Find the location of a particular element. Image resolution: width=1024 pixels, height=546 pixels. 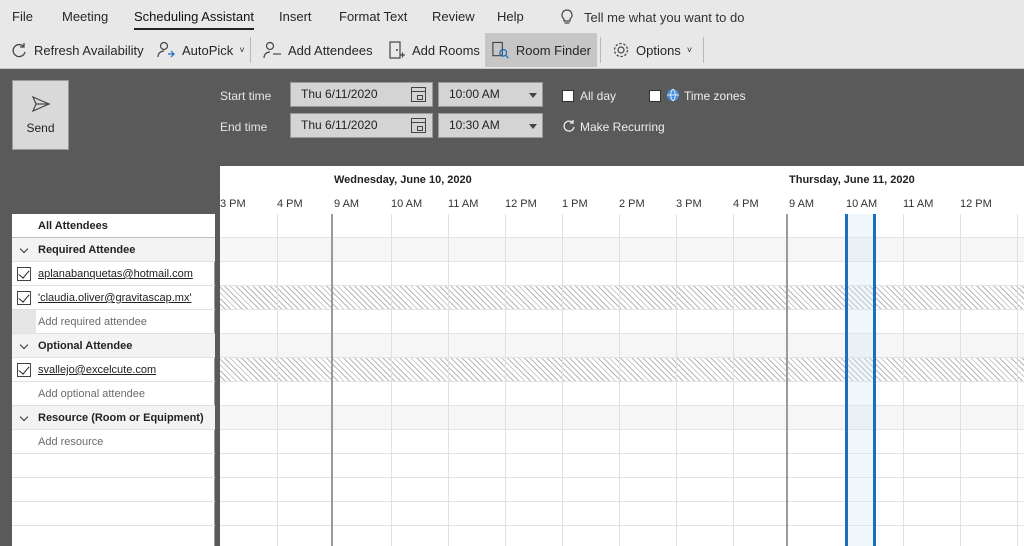

ribbon-separator is located at coordinates (250, 50).